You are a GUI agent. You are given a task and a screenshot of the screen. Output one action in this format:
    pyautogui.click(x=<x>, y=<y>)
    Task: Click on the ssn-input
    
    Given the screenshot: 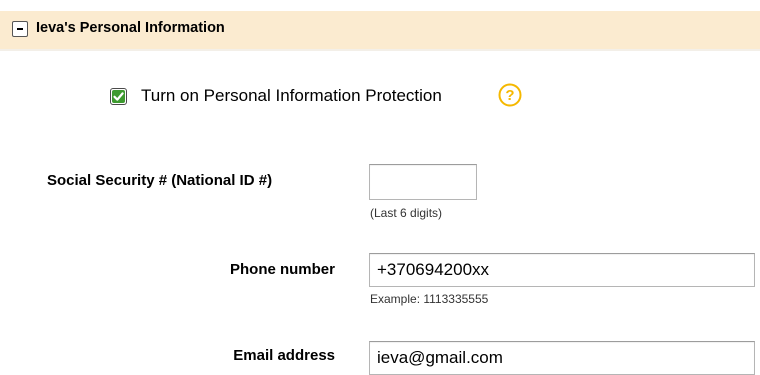 What is the action you would take?
    pyautogui.click(x=423, y=182)
    